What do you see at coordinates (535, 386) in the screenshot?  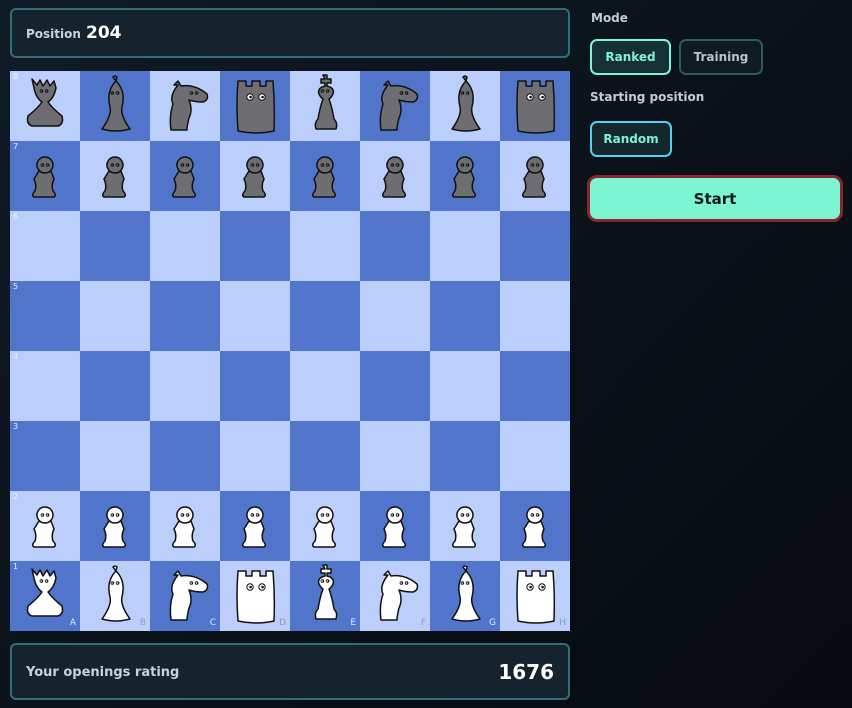 I see `square-h4` at bounding box center [535, 386].